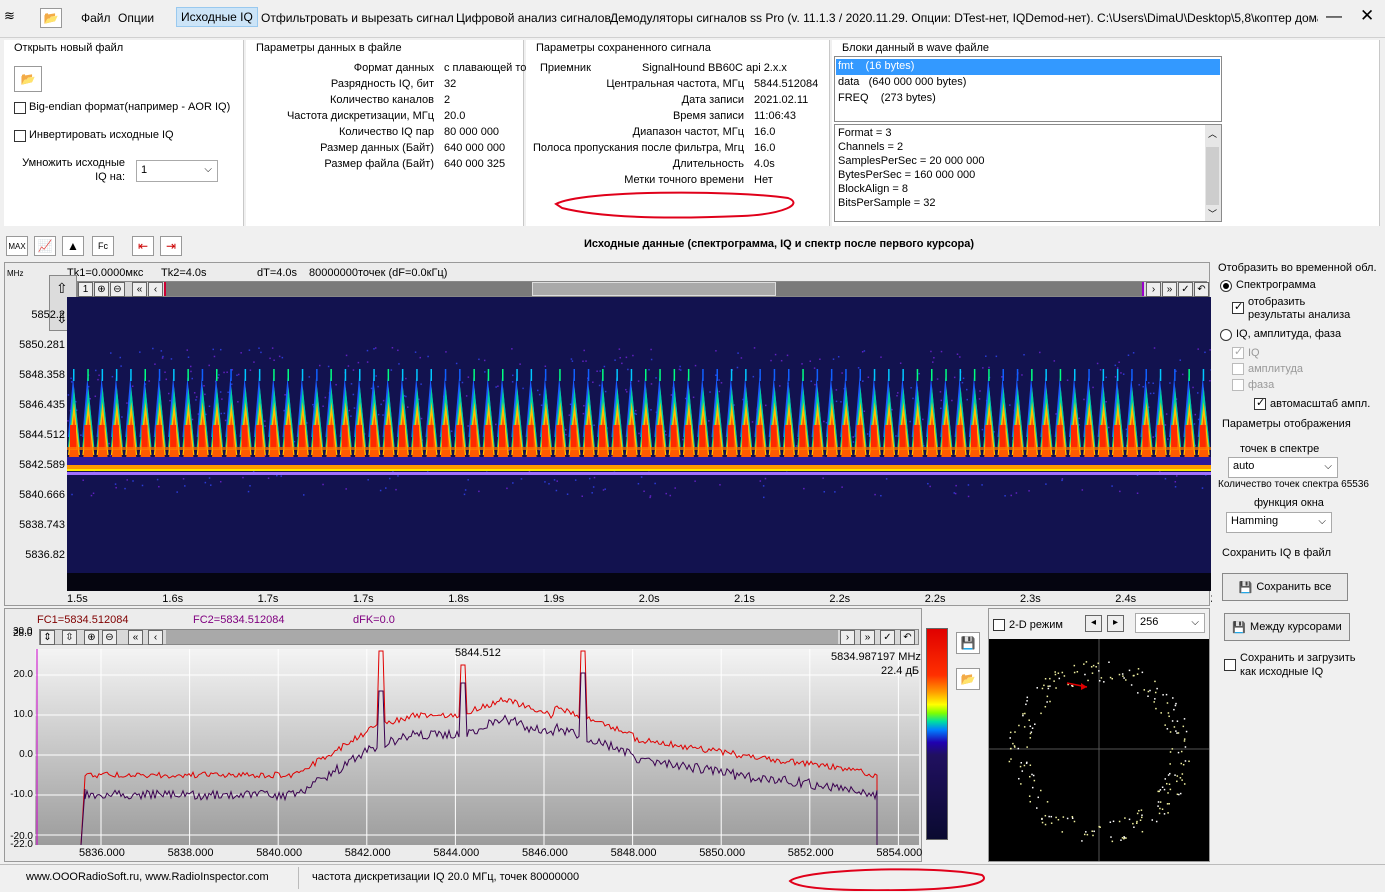 The height and width of the screenshot is (892, 1385). Describe the element at coordinates (714, 68) in the screenshot. I see `receiver-value: SignalHound BB60C api 2.x.x` at that location.